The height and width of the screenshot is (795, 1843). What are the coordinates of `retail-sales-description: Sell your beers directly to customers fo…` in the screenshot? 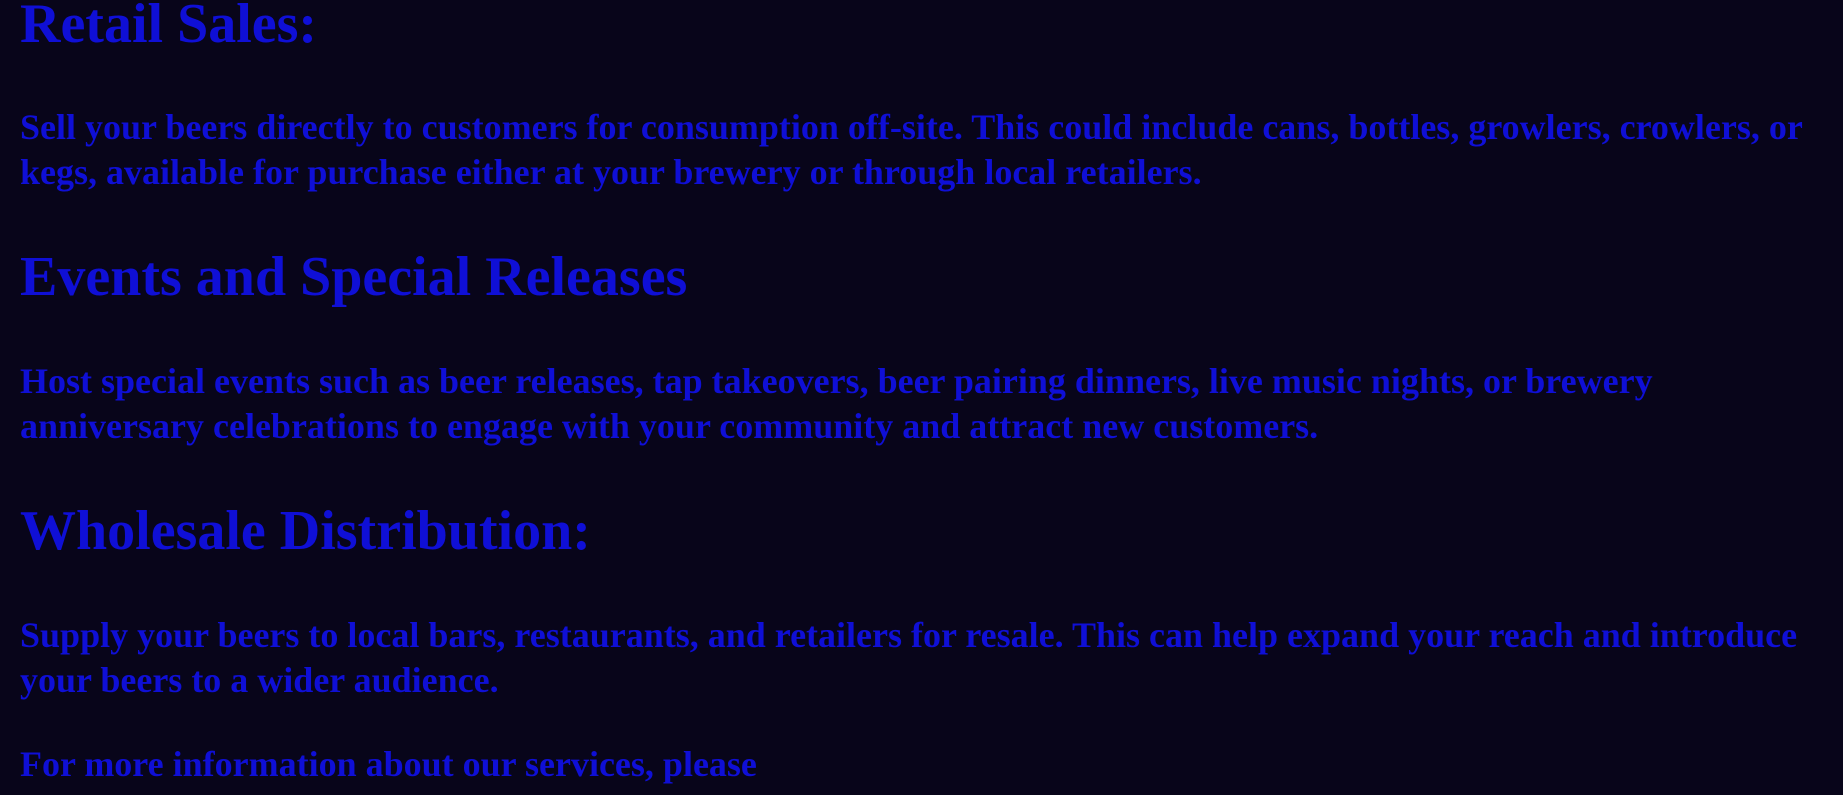 It's located at (911, 149).